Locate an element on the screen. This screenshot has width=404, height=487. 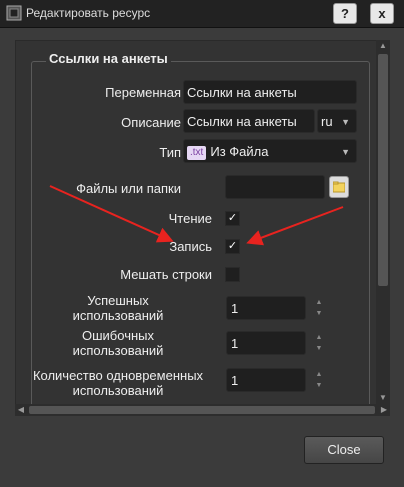
scroll-up-icon: ▲ is located at coordinates (383, 46).